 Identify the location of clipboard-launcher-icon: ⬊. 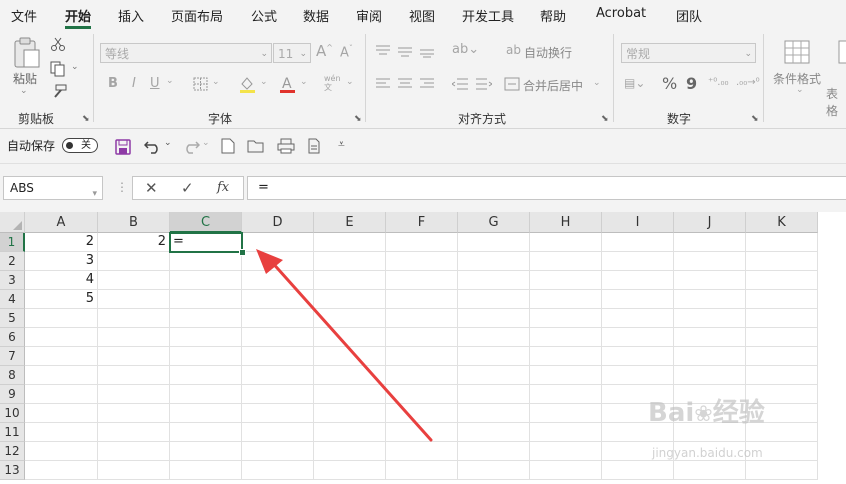
(86, 119).